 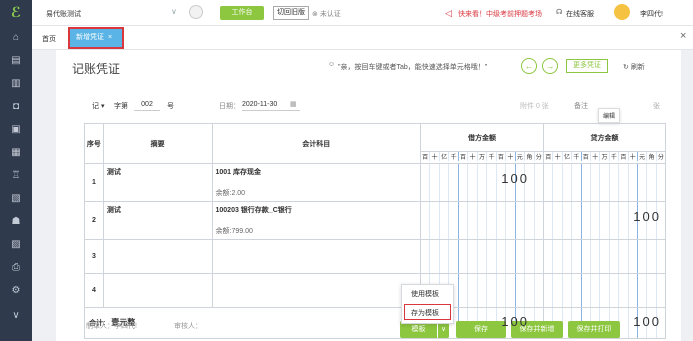 What do you see at coordinates (427, 294) in the screenshot?
I see `use-template-item: 使用模板` at bounding box center [427, 294].